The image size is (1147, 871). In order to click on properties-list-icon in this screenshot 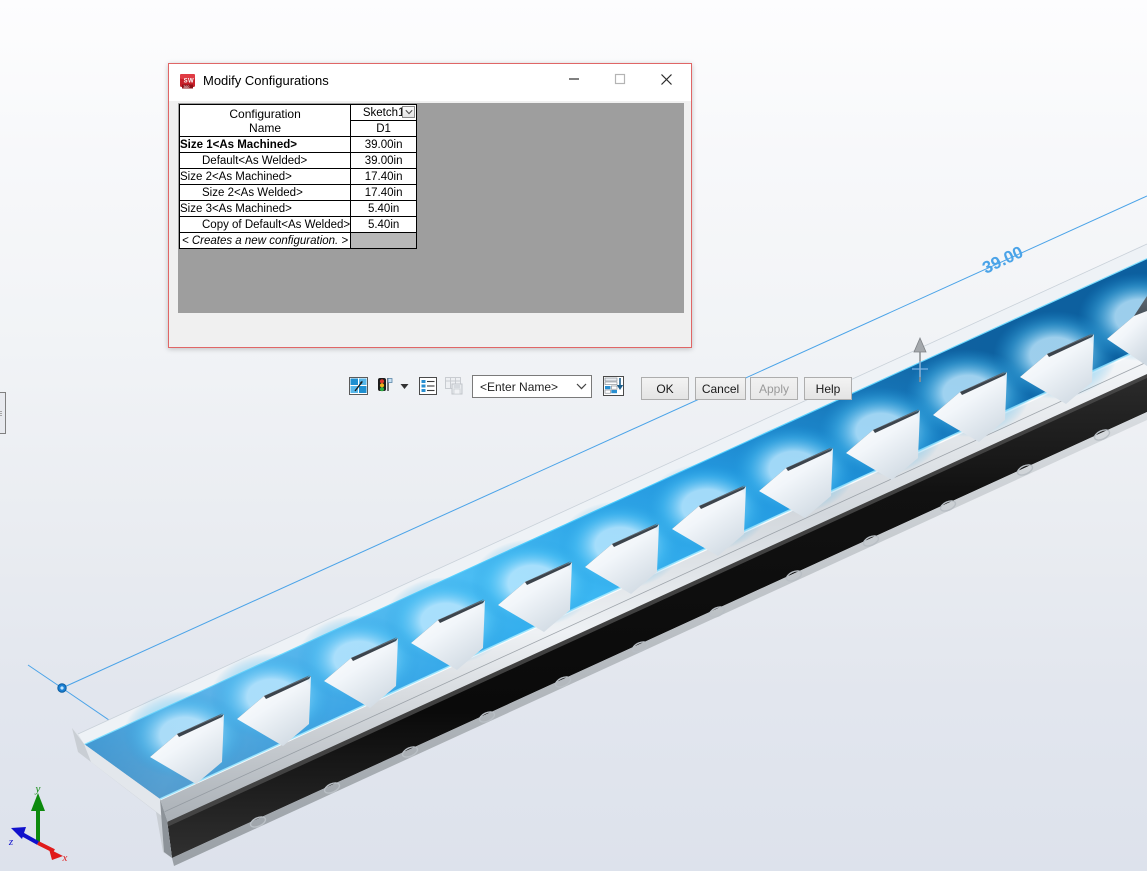, I will do `click(428, 386)`.